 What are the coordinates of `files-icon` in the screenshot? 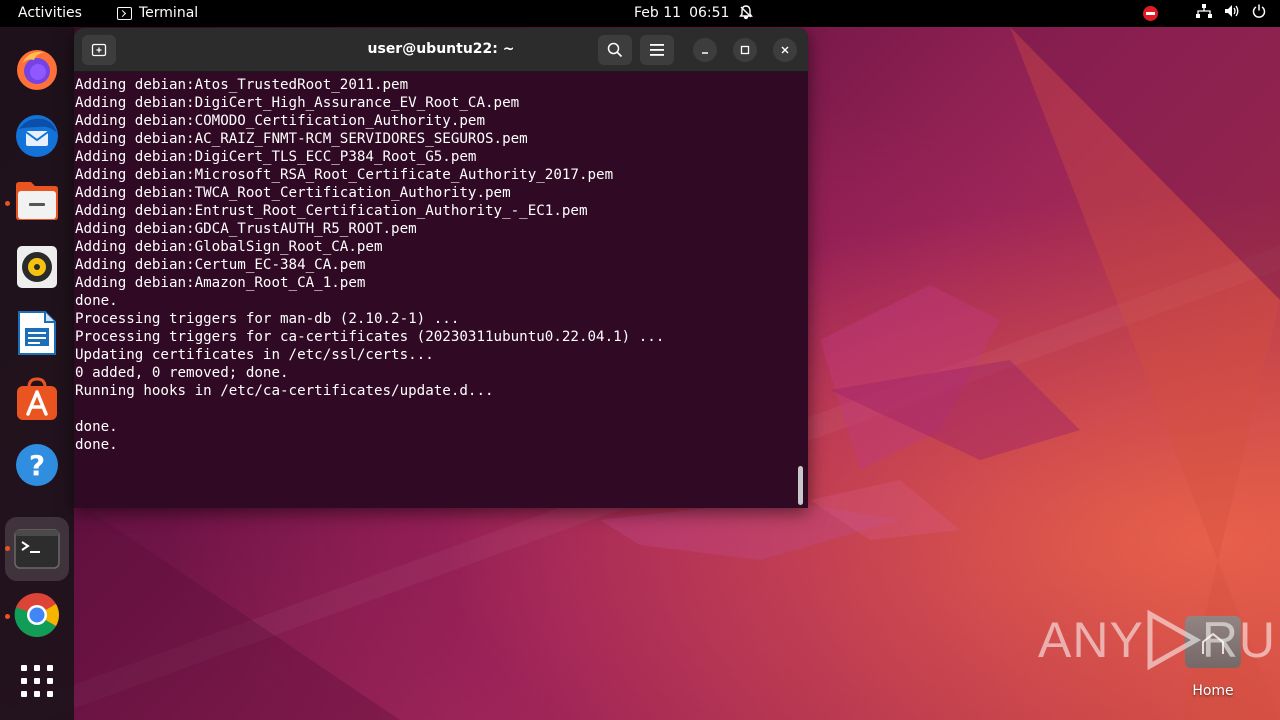 It's located at (37, 201).